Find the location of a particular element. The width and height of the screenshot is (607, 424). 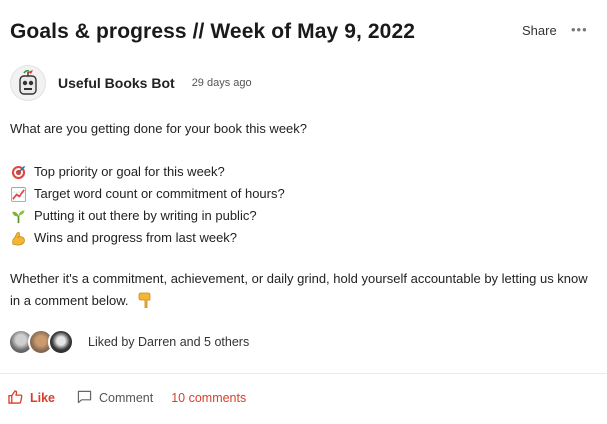

like-label: Like is located at coordinates (43, 398).